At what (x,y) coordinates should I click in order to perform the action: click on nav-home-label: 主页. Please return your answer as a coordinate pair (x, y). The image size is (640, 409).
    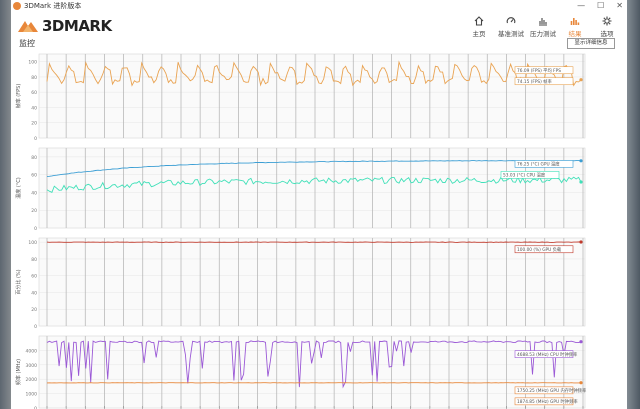
    Looking at the image, I should click on (479, 34).